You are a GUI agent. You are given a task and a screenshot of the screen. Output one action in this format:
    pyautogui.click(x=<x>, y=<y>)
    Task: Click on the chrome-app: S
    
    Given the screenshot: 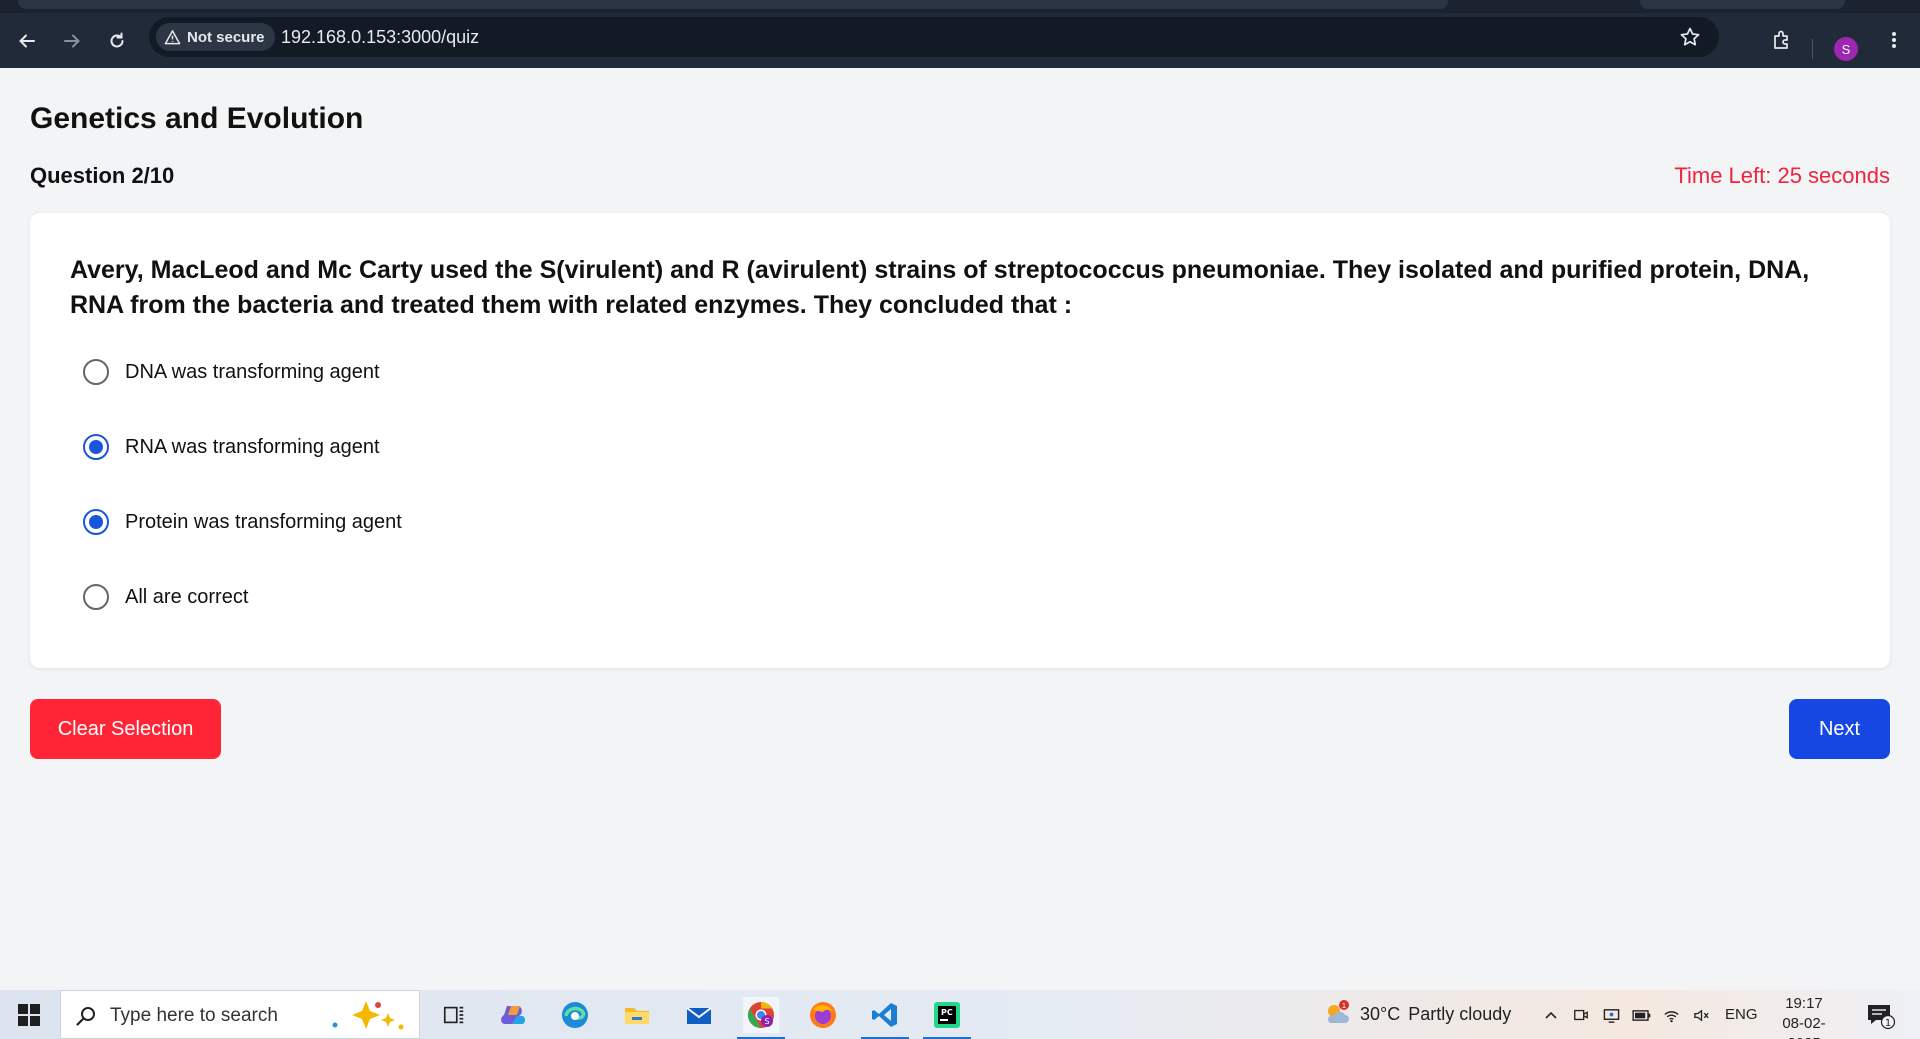 What is the action you would take?
    pyautogui.click(x=761, y=1018)
    